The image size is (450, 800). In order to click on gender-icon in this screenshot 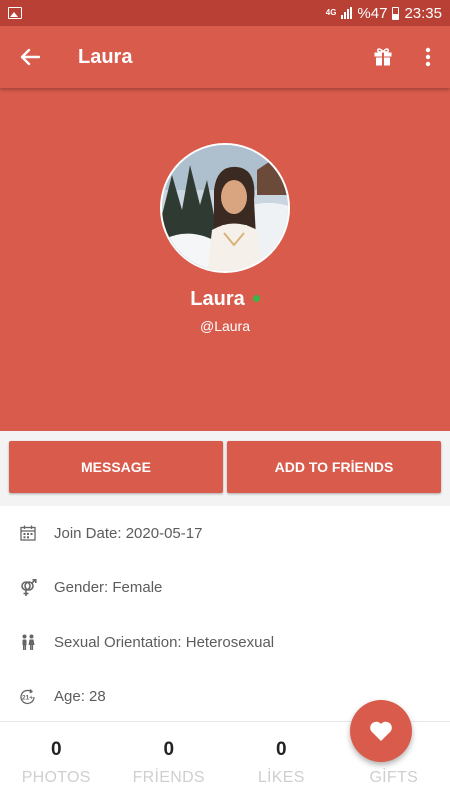, I will do `click(28, 587)`.